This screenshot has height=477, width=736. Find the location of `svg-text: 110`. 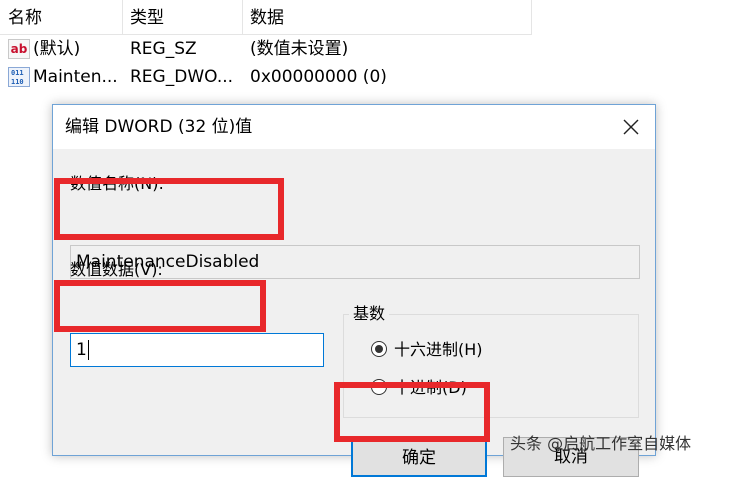

svg-text: 110 is located at coordinates (17, 82).